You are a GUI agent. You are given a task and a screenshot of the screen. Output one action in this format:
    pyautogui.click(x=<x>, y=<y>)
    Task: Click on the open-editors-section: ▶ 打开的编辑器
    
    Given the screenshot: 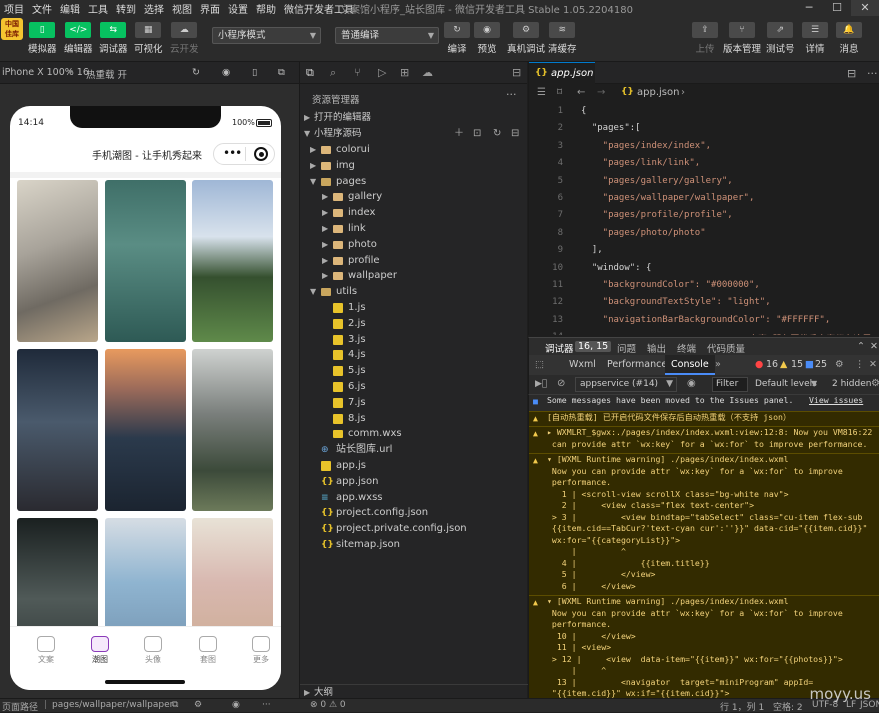 What is the action you would take?
    pyautogui.click(x=414, y=118)
    